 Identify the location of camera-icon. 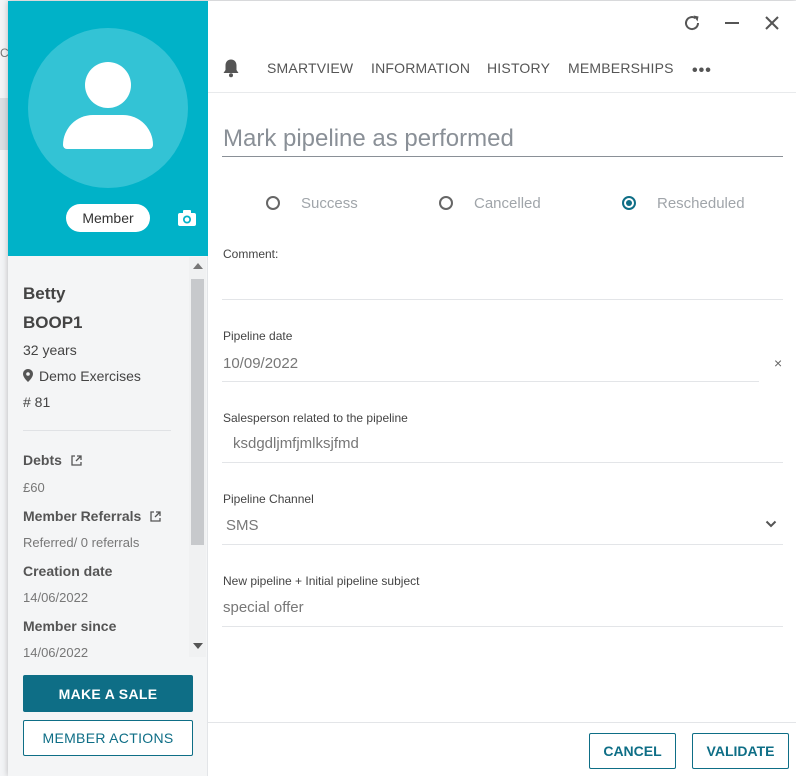
(187, 218).